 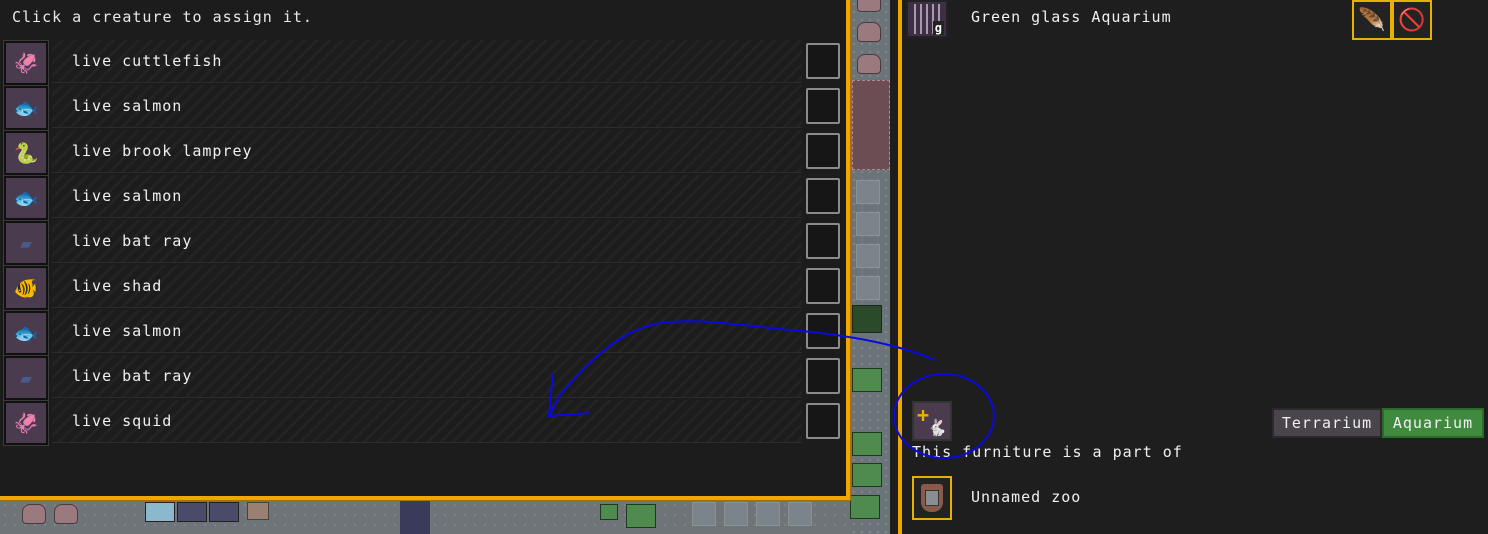 I want to click on row-background, so click(x=427, y=286).